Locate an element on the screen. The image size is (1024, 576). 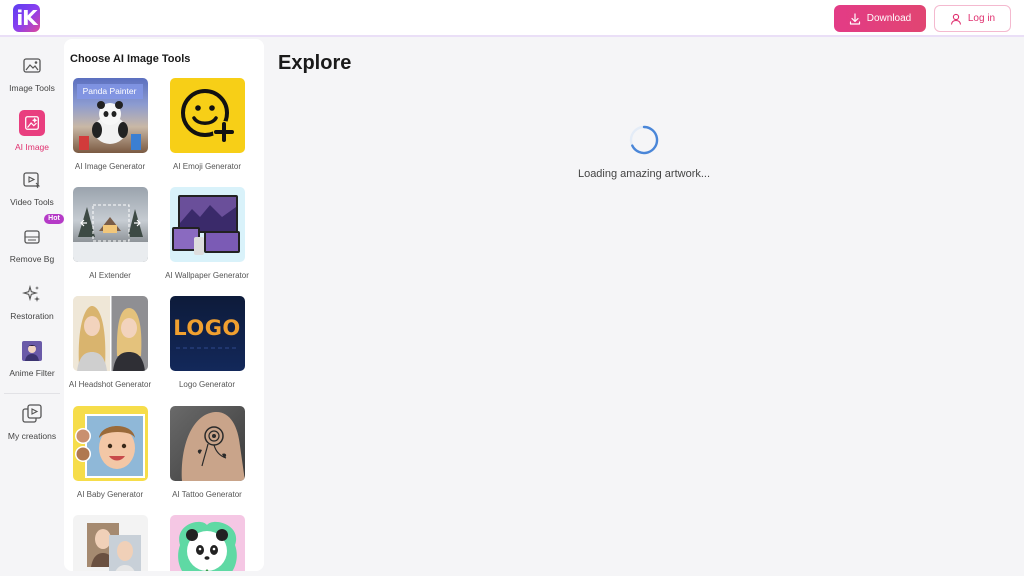
panda-illustration is located at coordinates (109, 125).